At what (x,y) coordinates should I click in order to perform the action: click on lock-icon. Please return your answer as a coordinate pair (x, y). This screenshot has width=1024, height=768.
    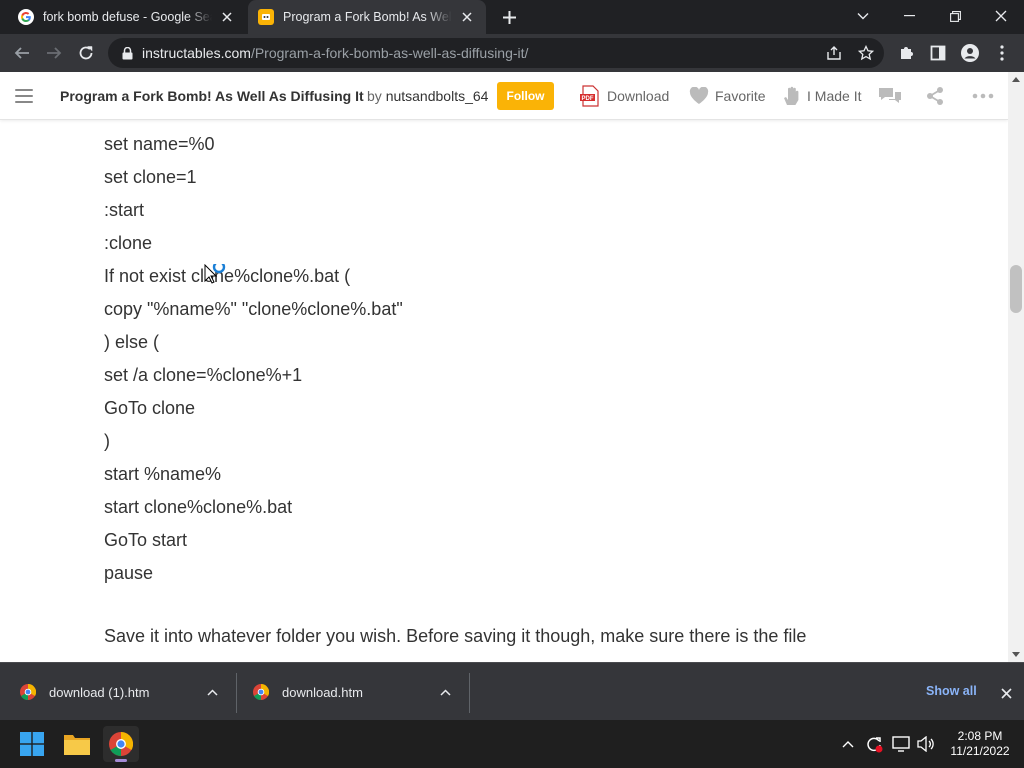
    Looking at the image, I should click on (127, 53).